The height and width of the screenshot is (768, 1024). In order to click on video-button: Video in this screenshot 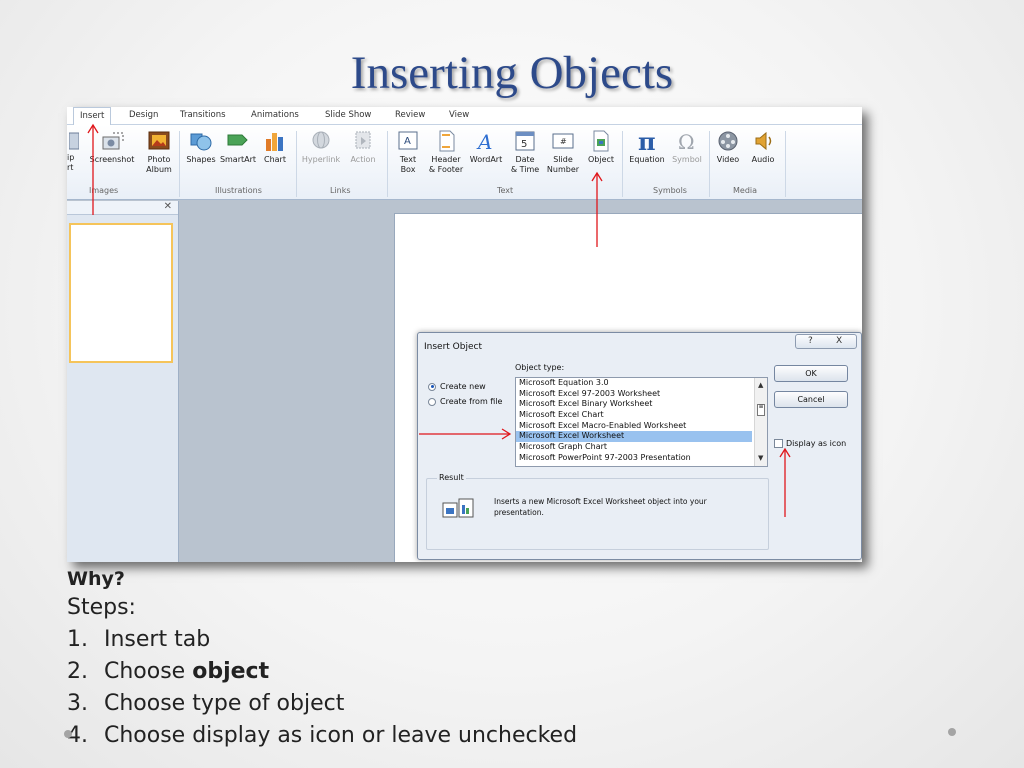, I will do `click(728, 147)`.